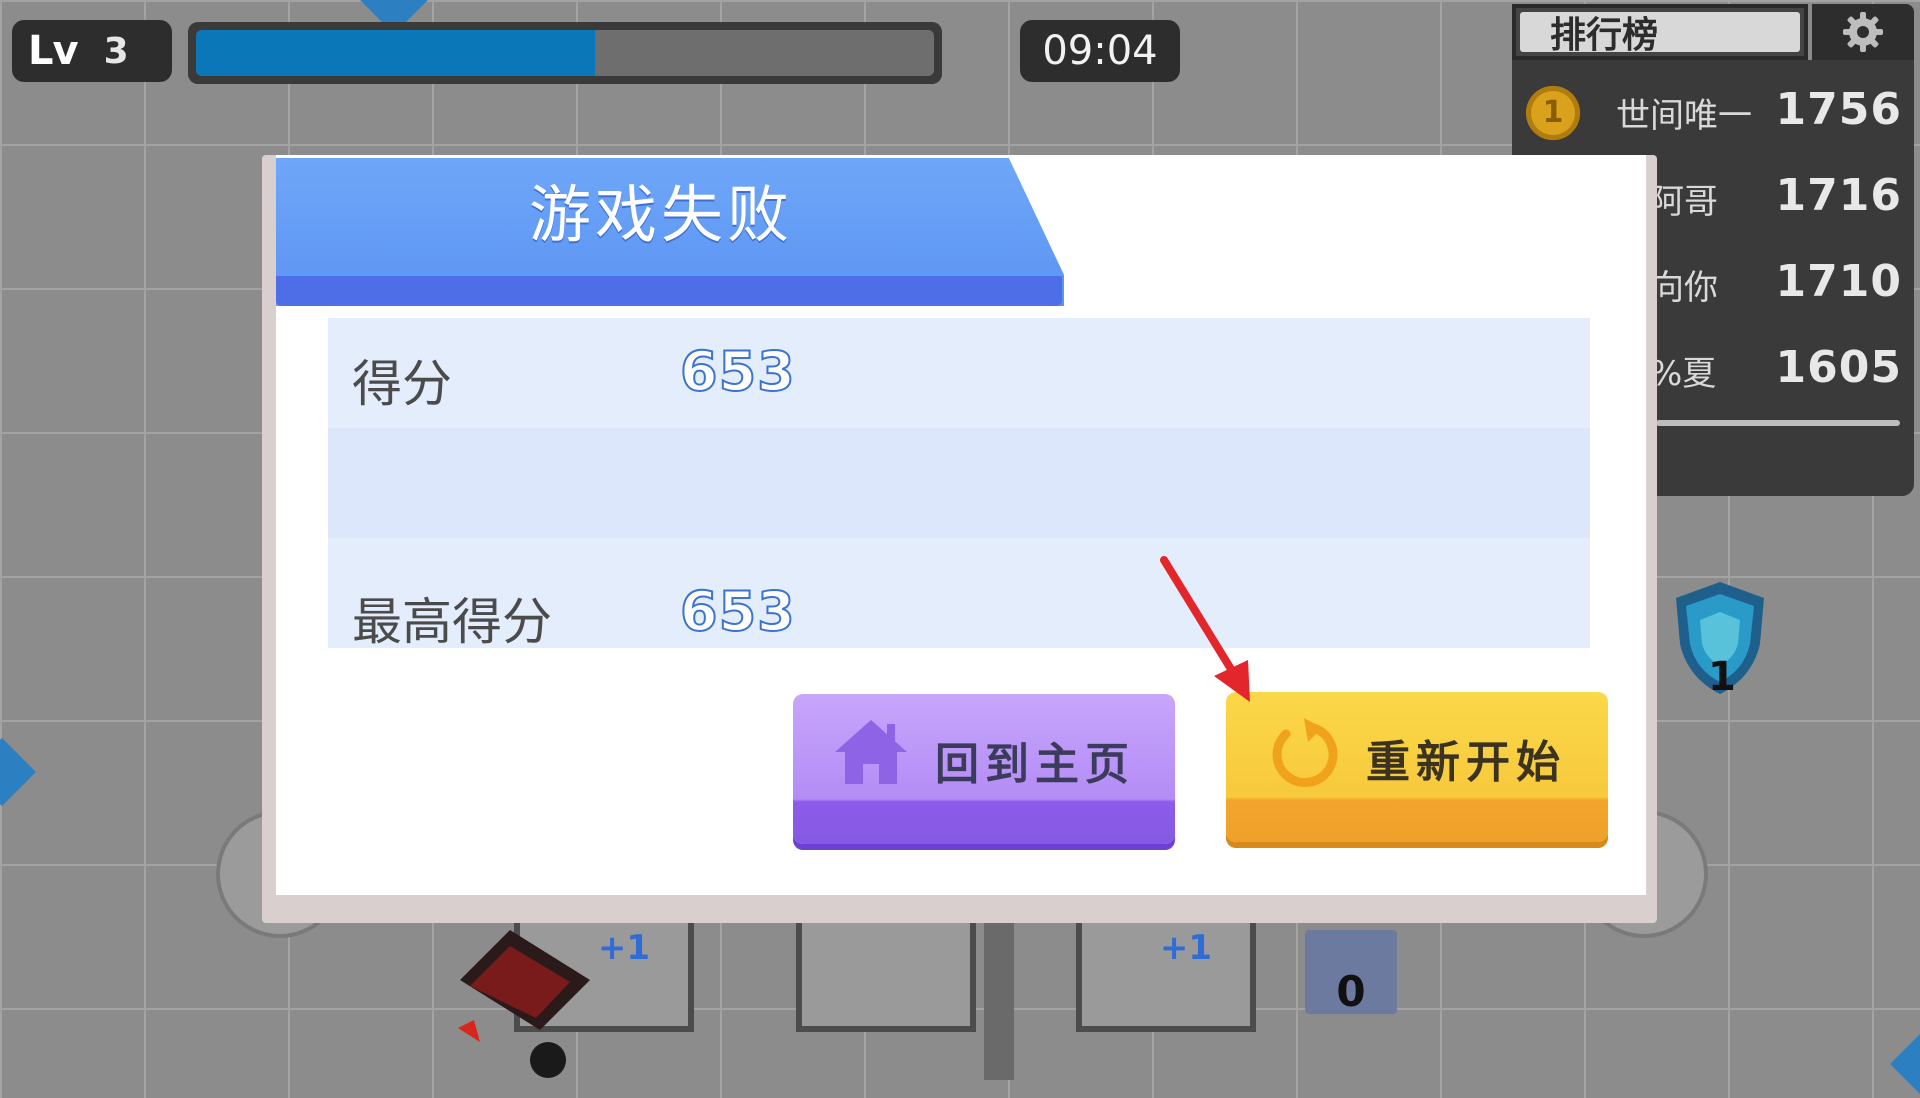 This screenshot has height=1098, width=1920. I want to click on leaderboard-title: 排行榜, so click(1604, 35).